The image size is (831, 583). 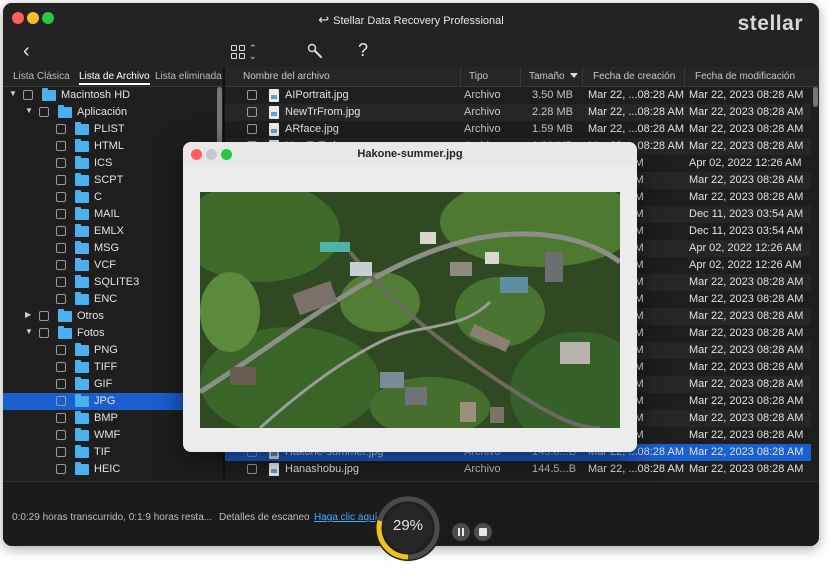 I want to click on tree-item: ▼ Macintosh HD, so click(x=109, y=95).